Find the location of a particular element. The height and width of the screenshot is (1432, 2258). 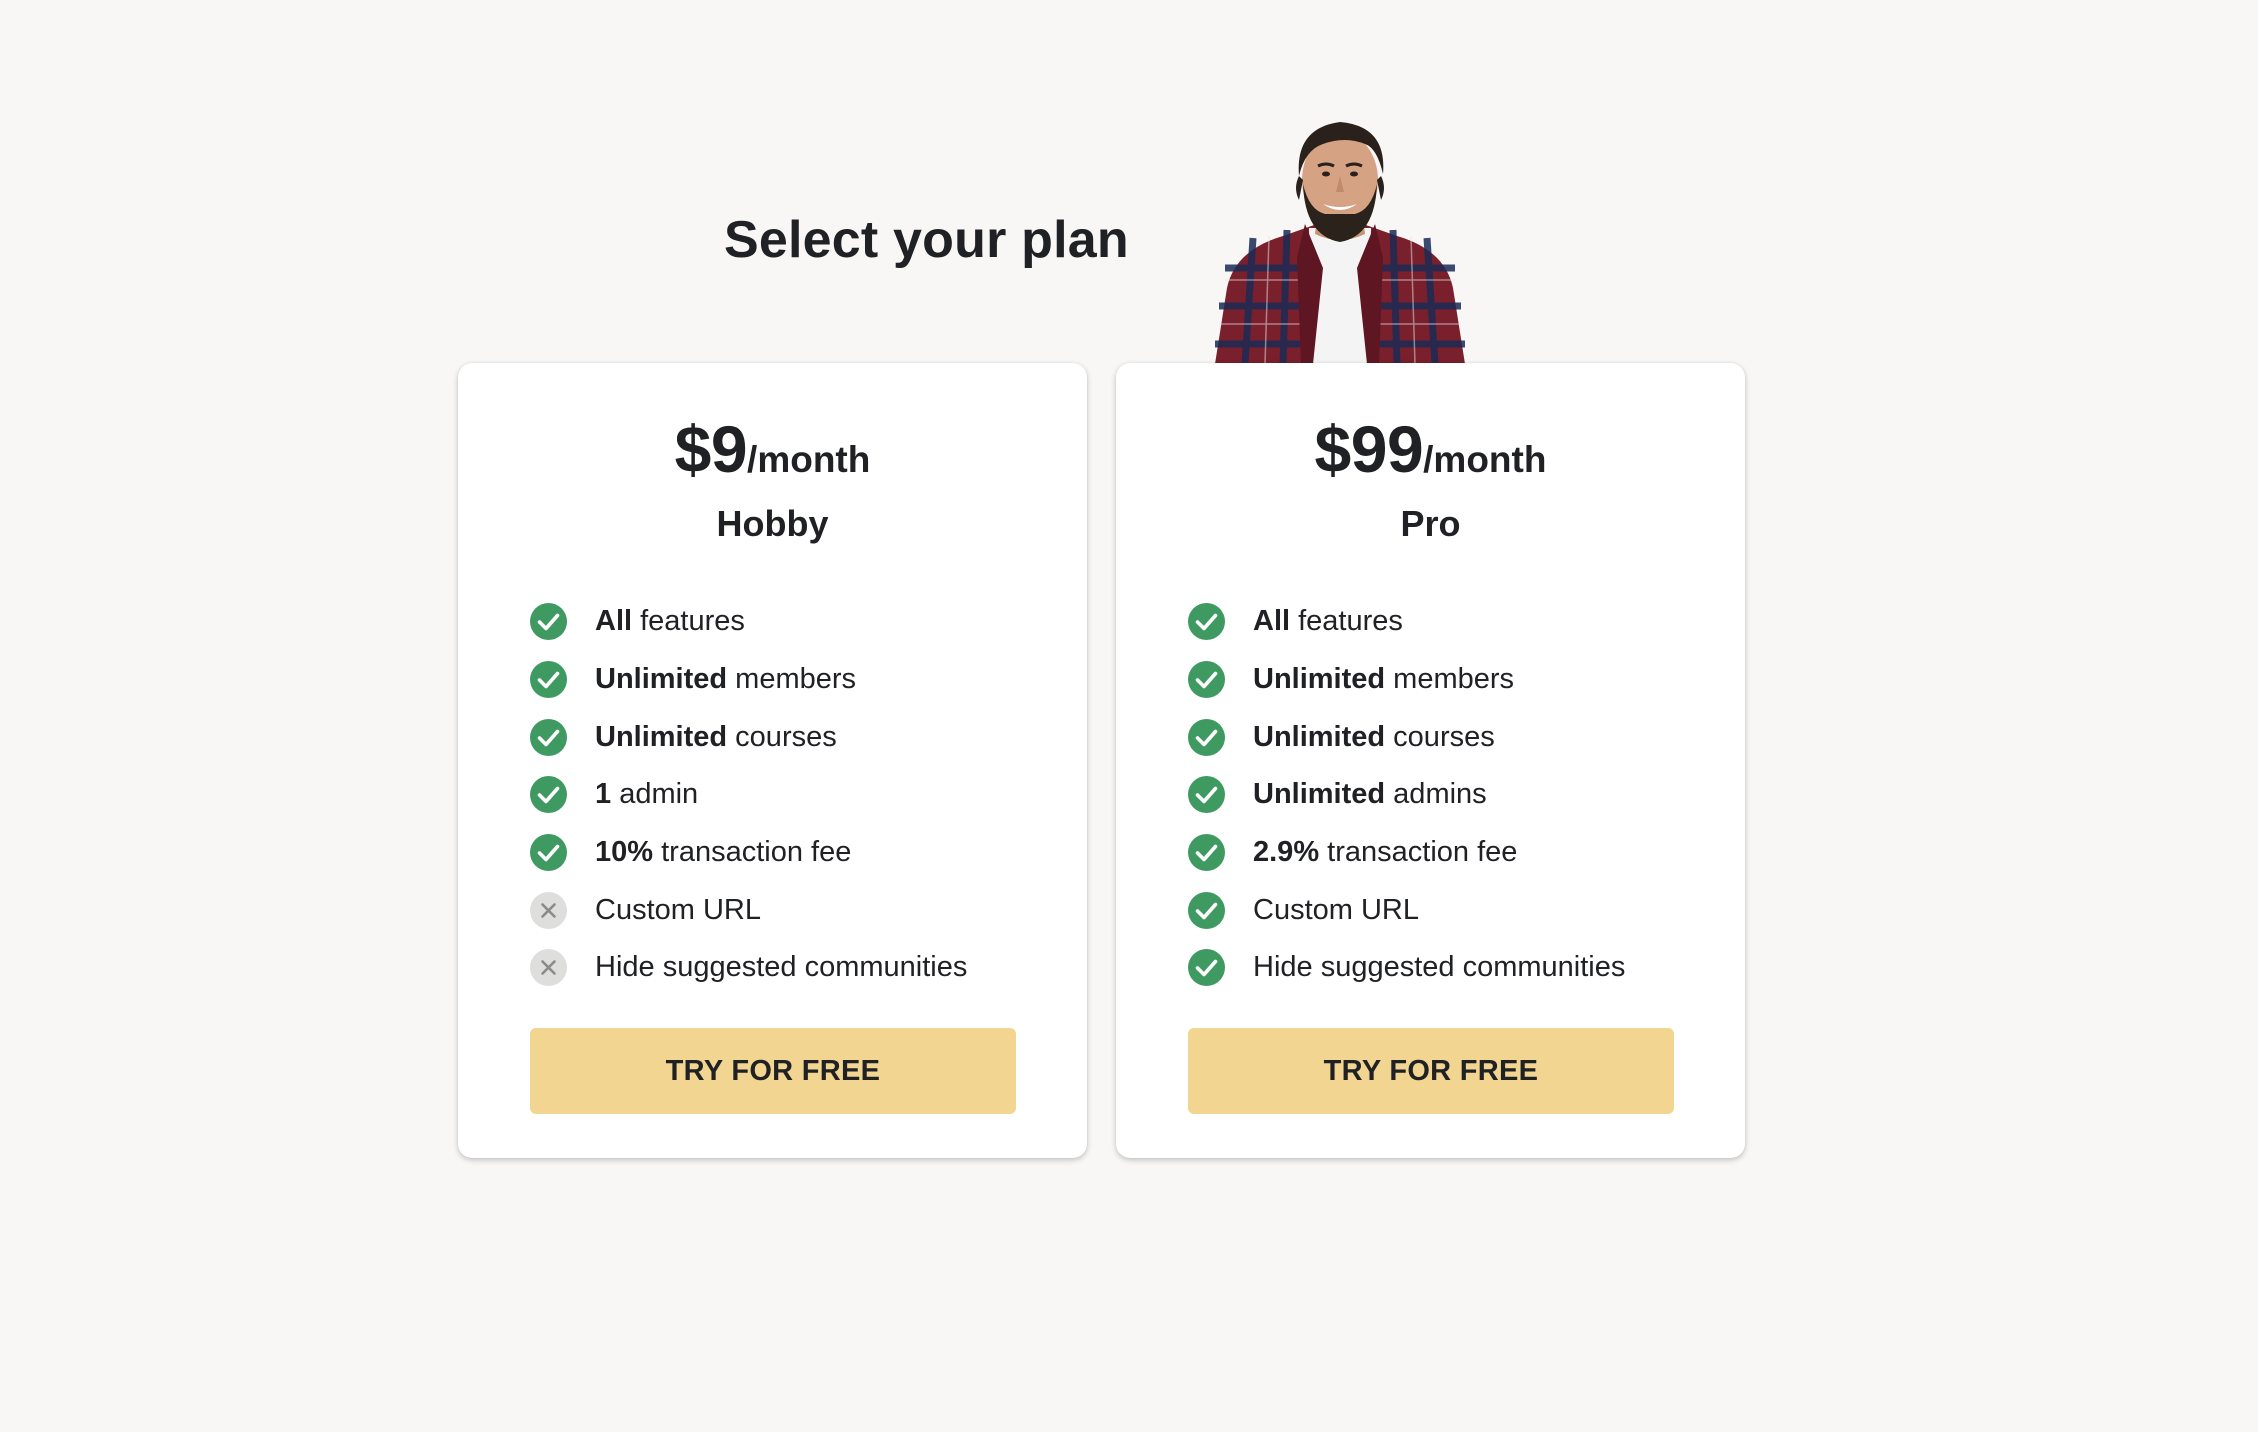

feature-item: 10% transaction fee is located at coordinates (748, 853).